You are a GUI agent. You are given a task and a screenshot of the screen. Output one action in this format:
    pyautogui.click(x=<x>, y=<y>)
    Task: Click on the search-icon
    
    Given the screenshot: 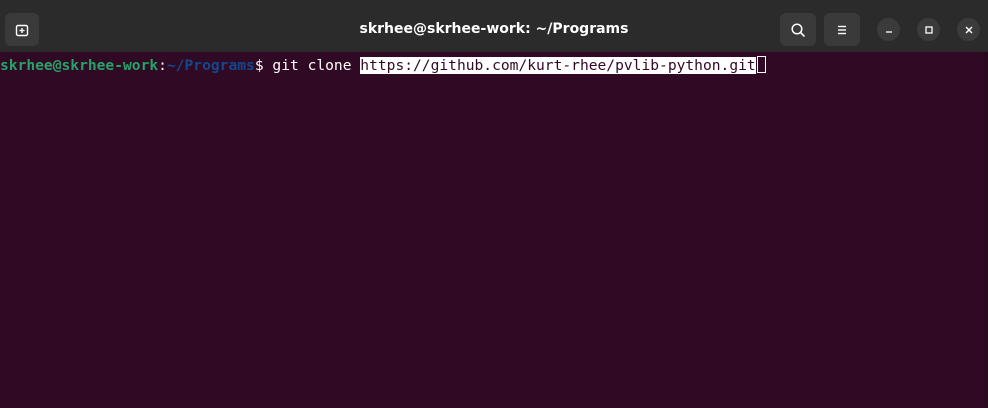 What is the action you would take?
    pyautogui.click(x=798, y=30)
    